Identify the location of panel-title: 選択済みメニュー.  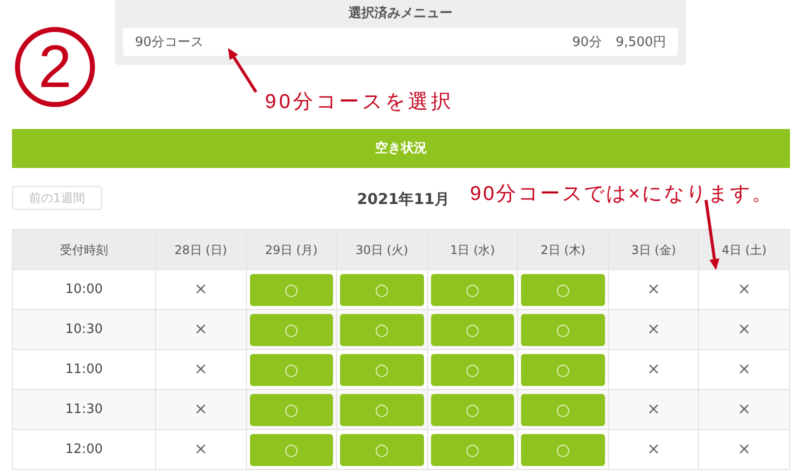
(401, 13).